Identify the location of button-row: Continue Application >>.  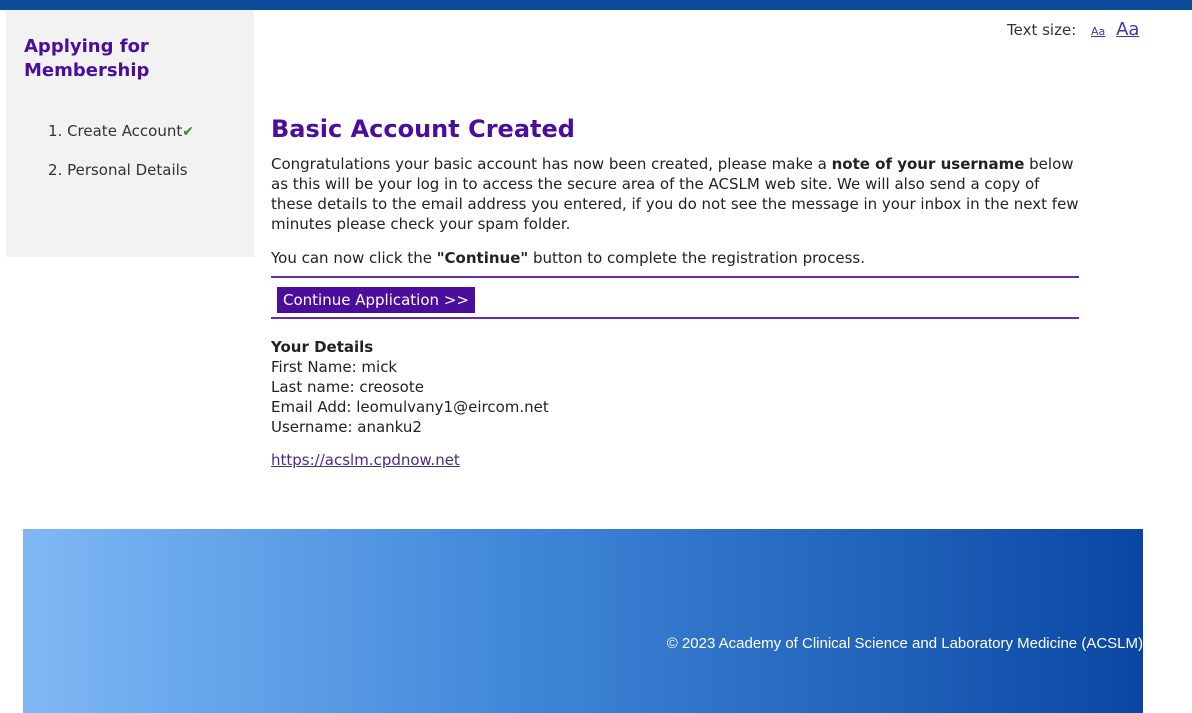
(675, 297).